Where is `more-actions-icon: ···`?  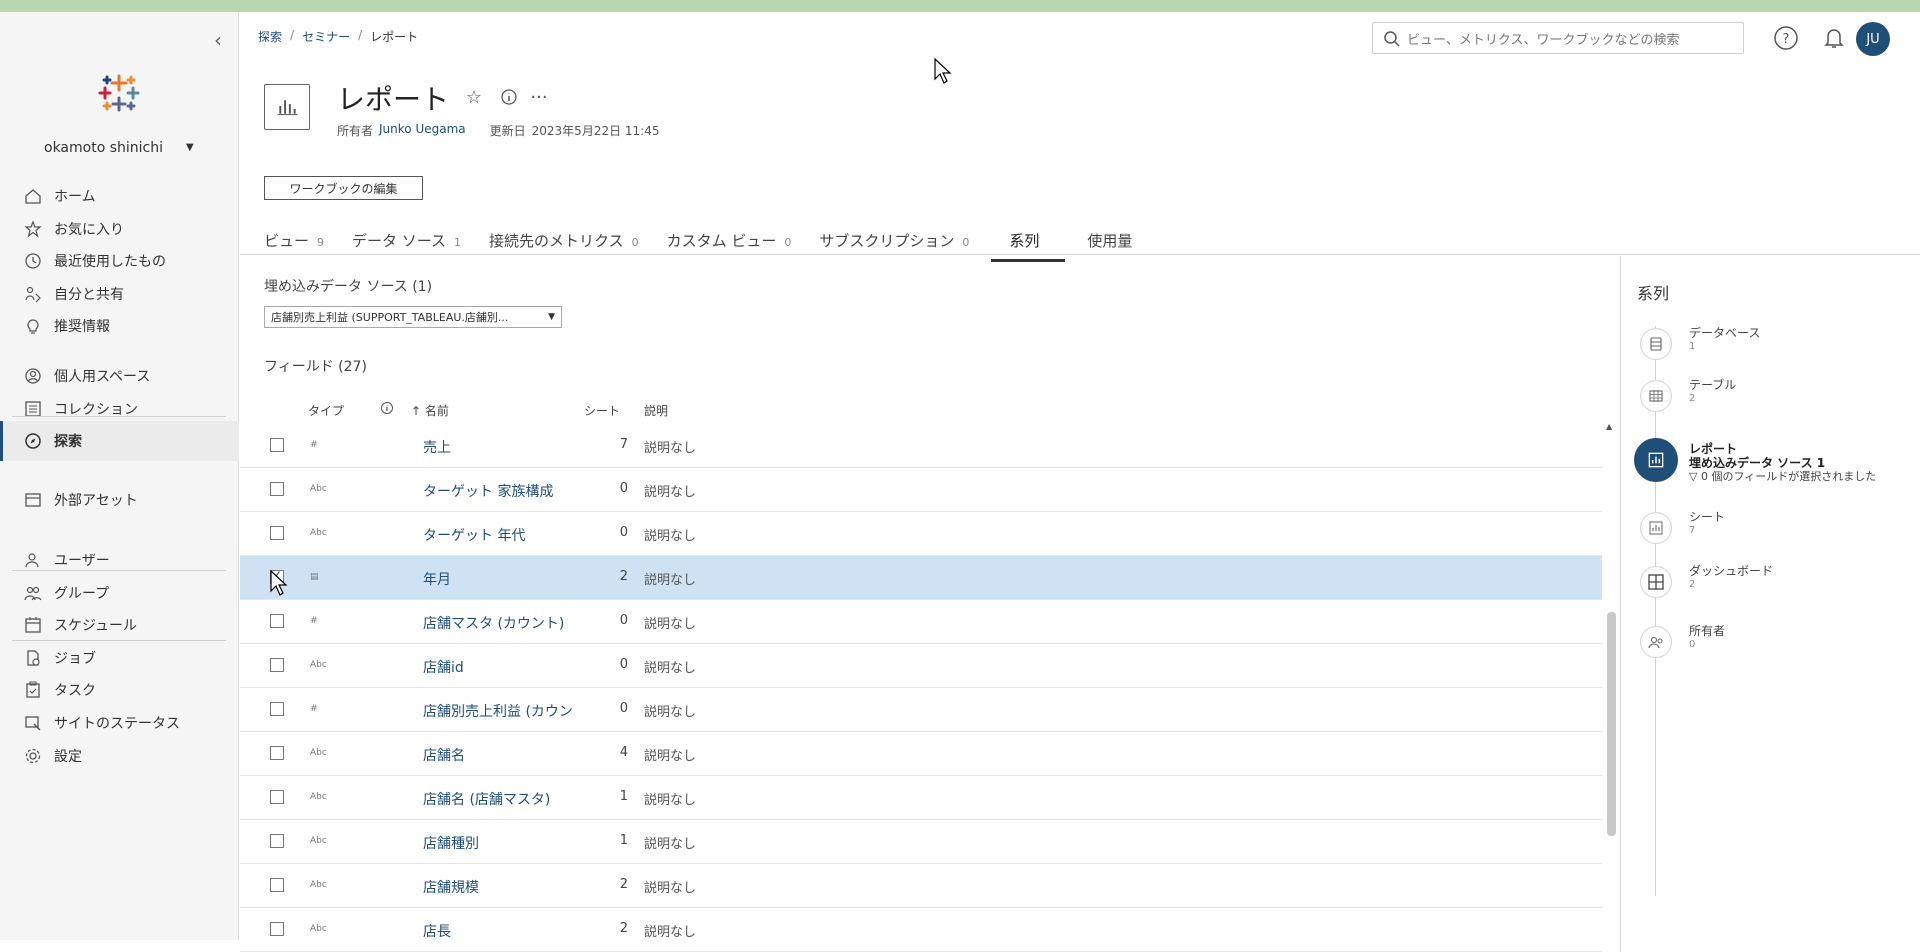 more-actions-icon: ··· is located at coordinates (539, 97).